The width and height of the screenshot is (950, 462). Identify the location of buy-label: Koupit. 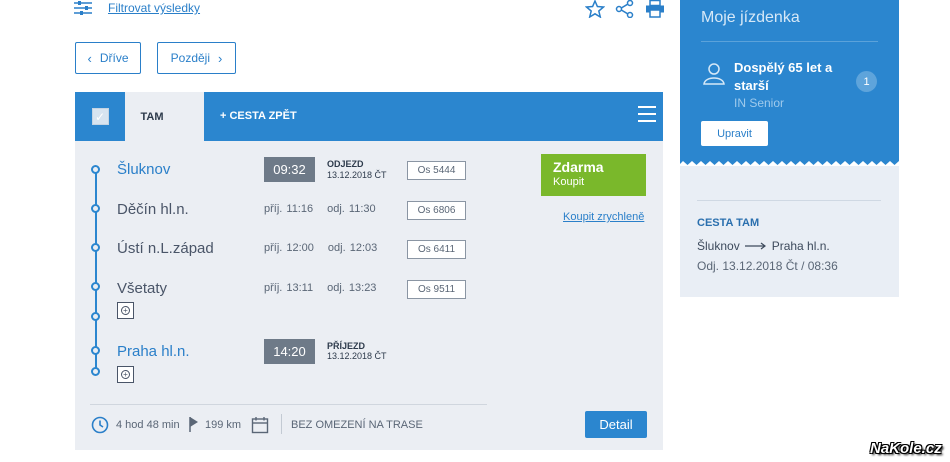
(569, 182).